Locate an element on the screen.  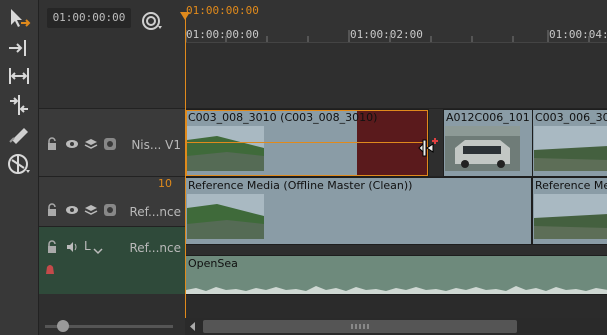
spacing-tool-icon is located at coordinates (19, 105).